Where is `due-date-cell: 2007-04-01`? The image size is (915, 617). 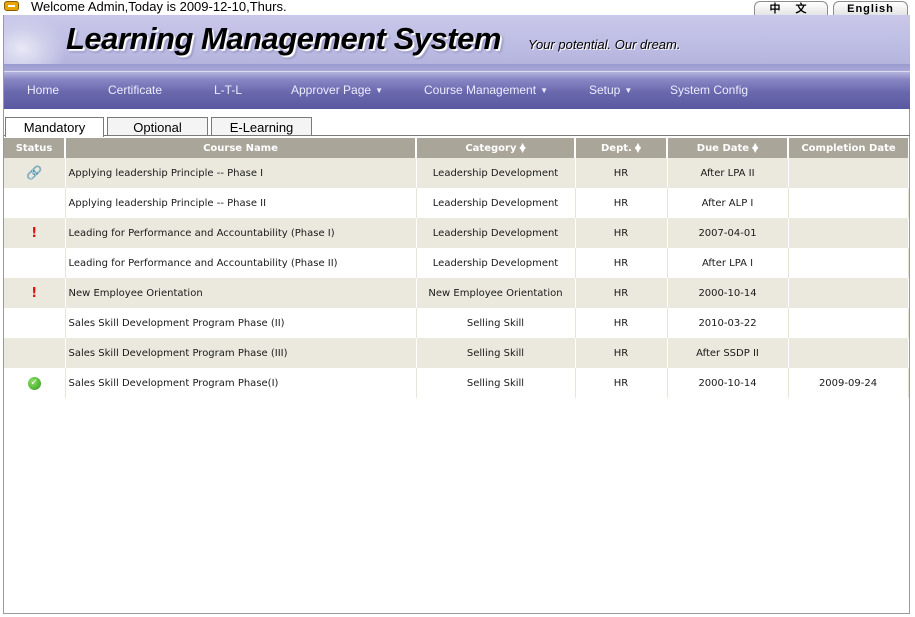 due-date-cell: 2007-04-01 is located at coordinates (728, 233).